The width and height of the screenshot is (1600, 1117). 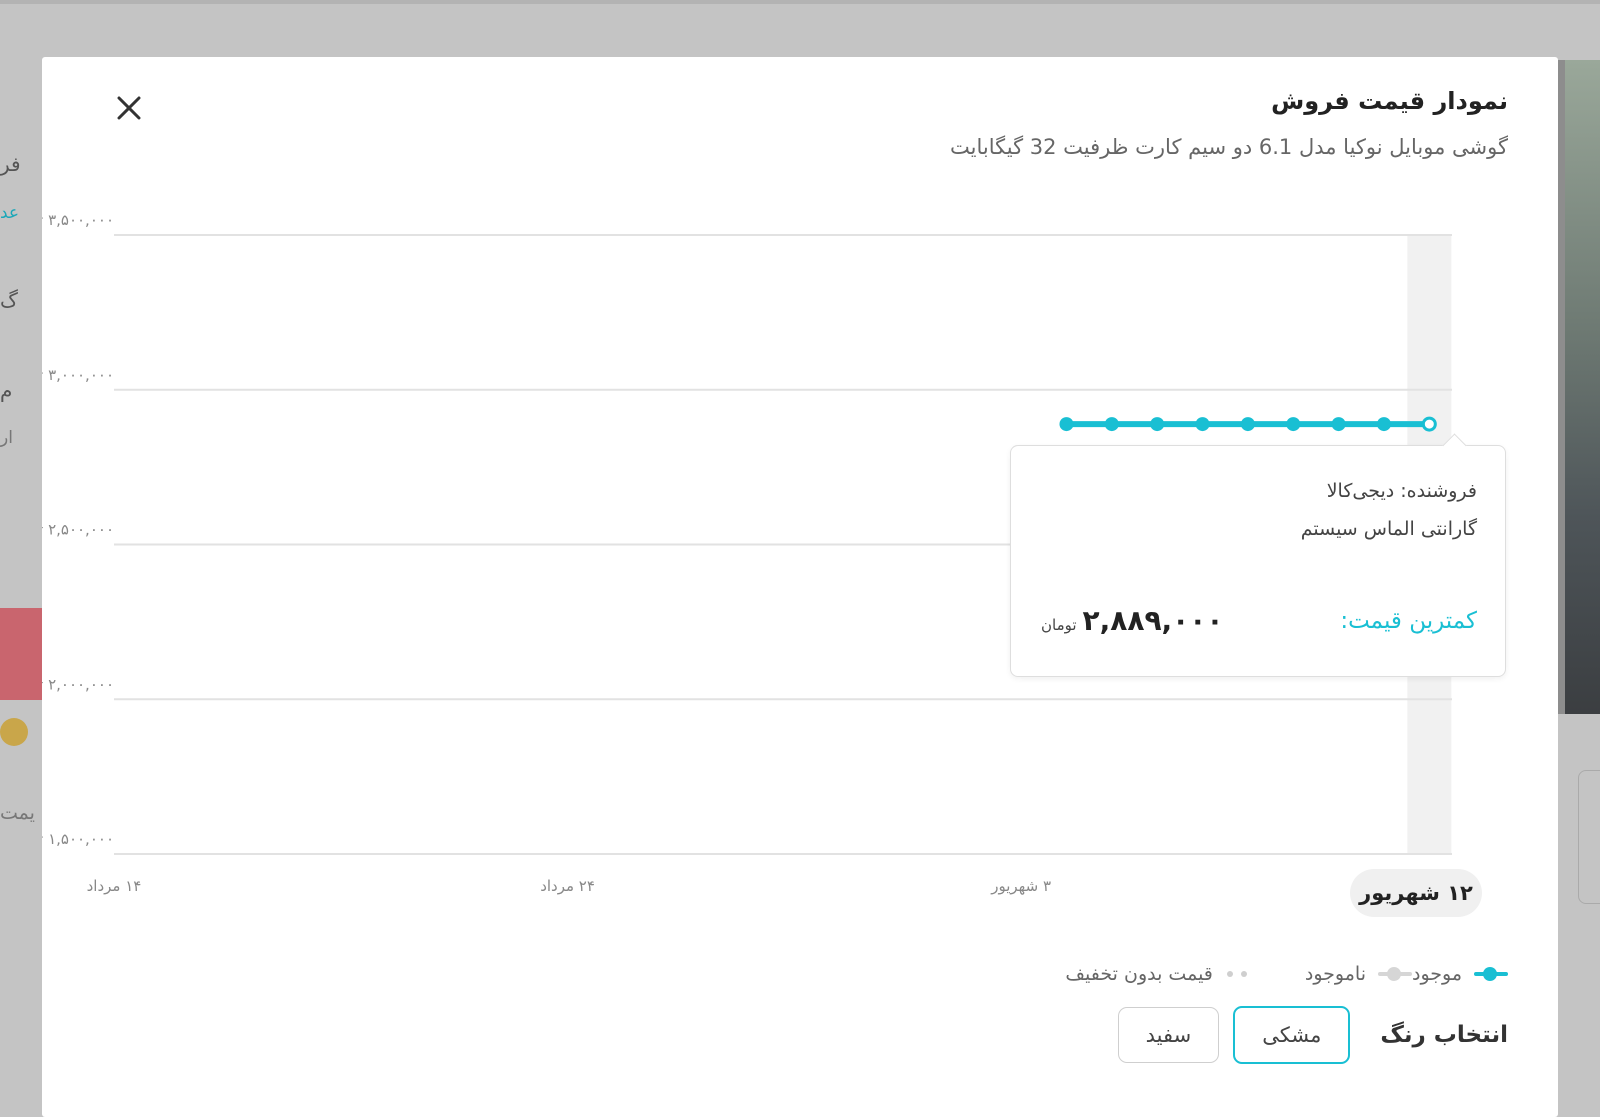 What do you see at coordinates (800, 2) in the screenshot?
I see `page-top-border` at bounding box center [800, 2].